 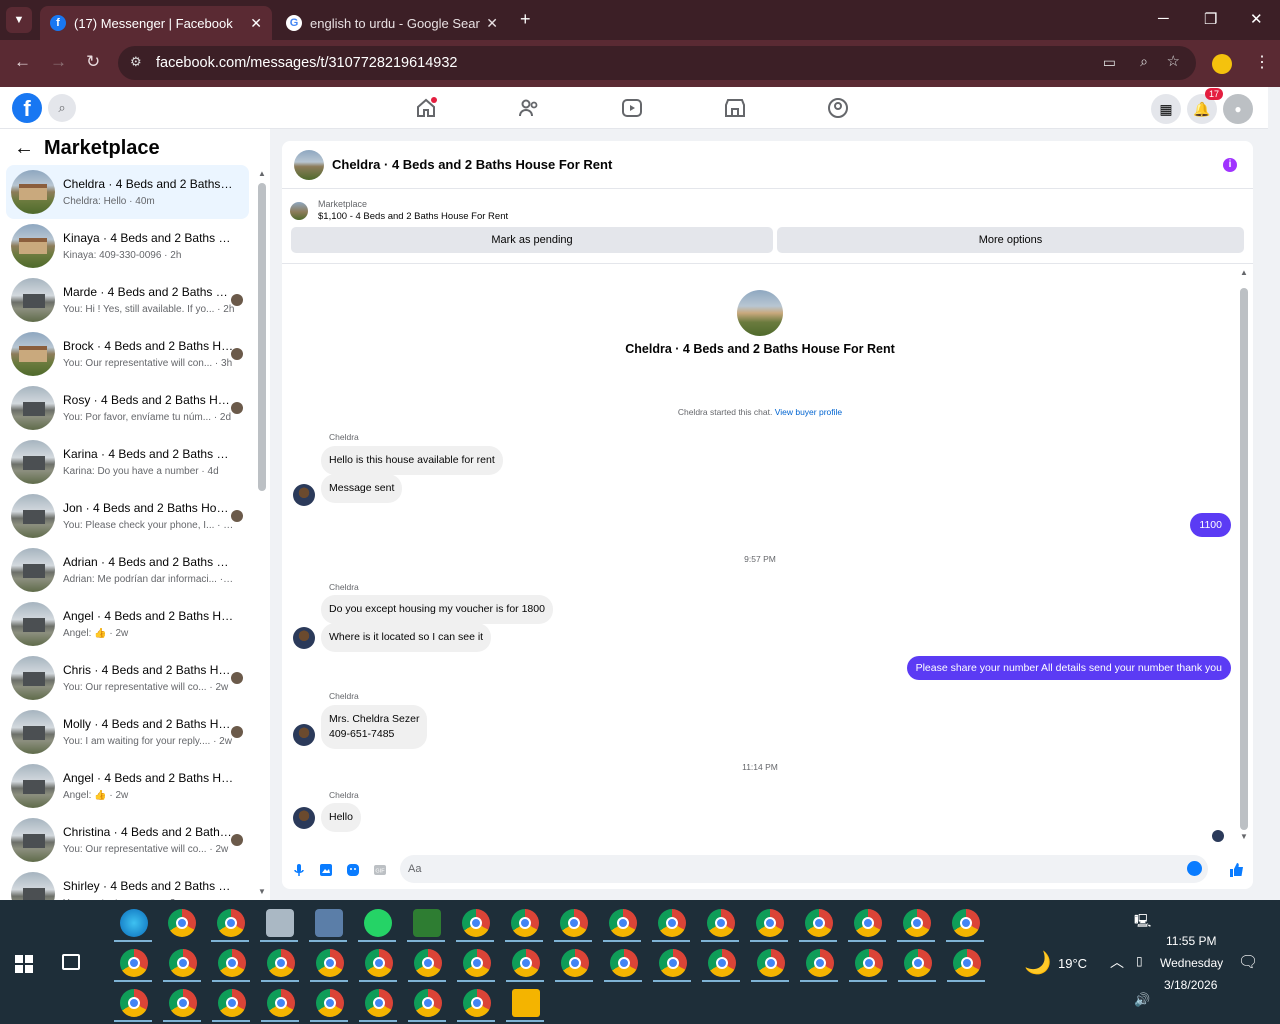 What do you see at coordinates (19, 20) in the screenshot?
I see `tab-search-button: ▼` at bounding box center [19, 20].